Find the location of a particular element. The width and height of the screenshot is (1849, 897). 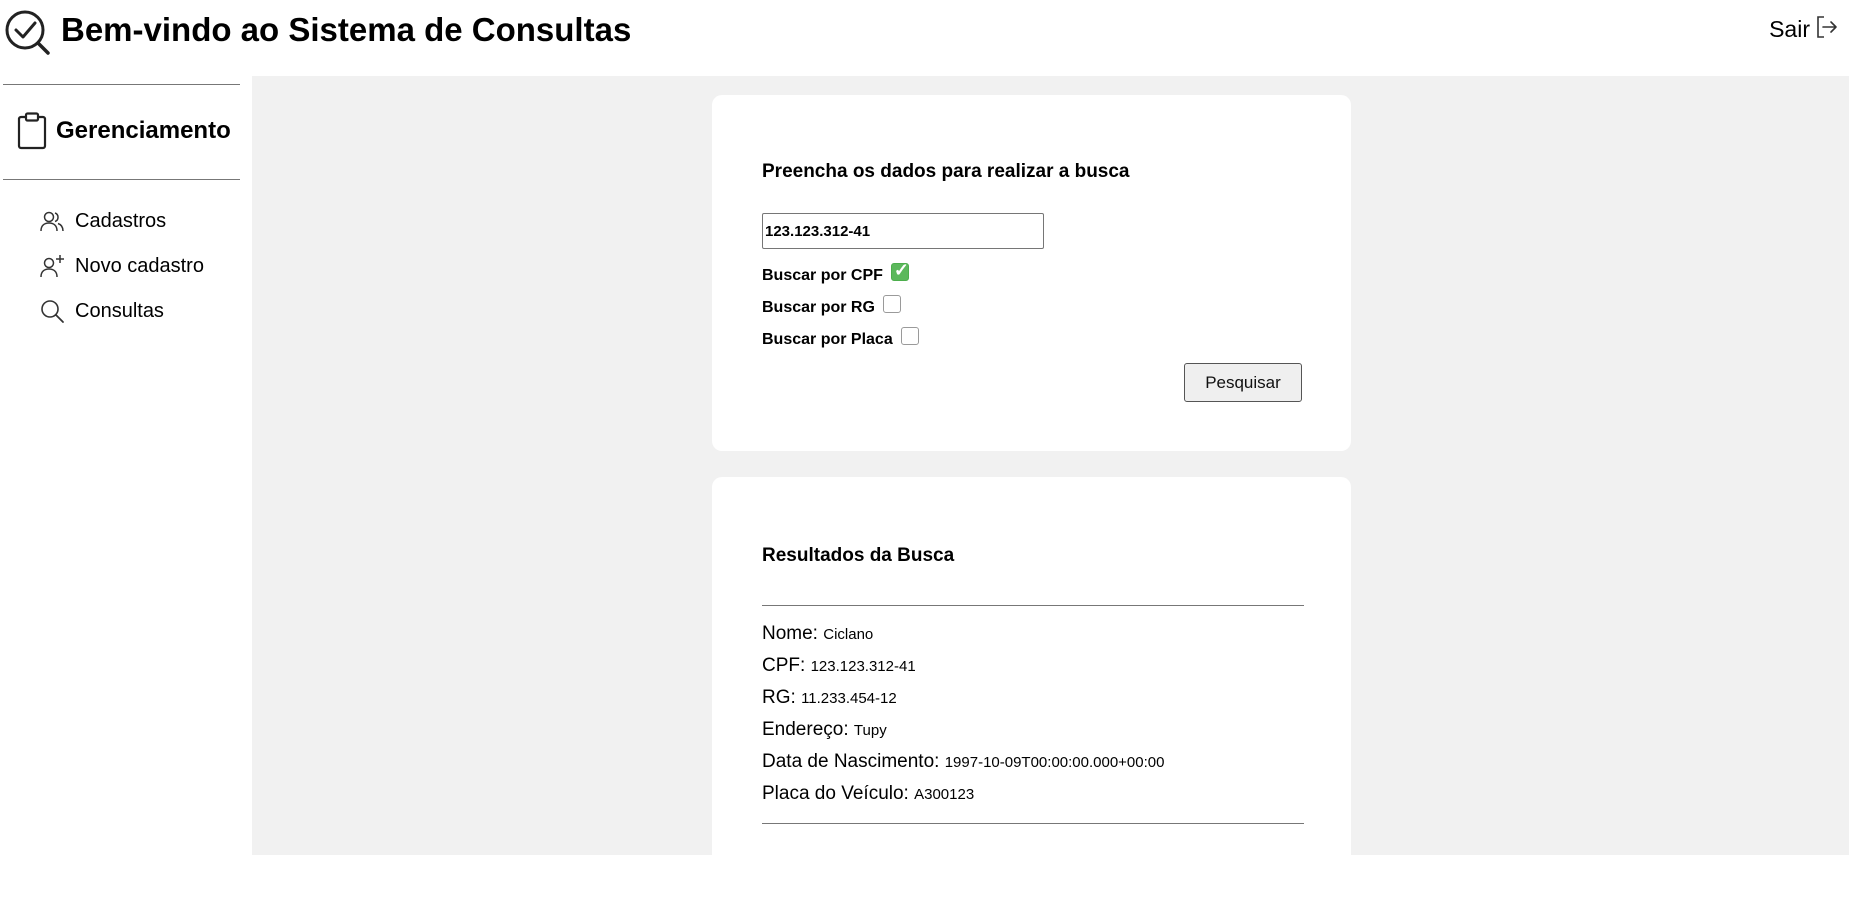

logout-icon is located at coordinates (1827, 26).